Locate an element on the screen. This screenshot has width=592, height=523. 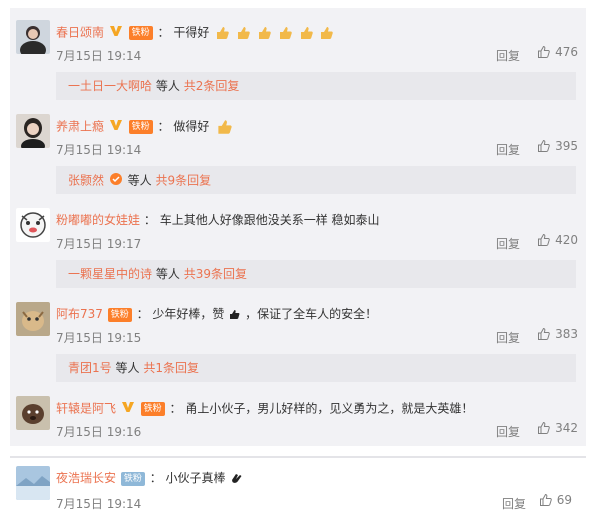
like-count: 342 is located at coordinates (566, 428).